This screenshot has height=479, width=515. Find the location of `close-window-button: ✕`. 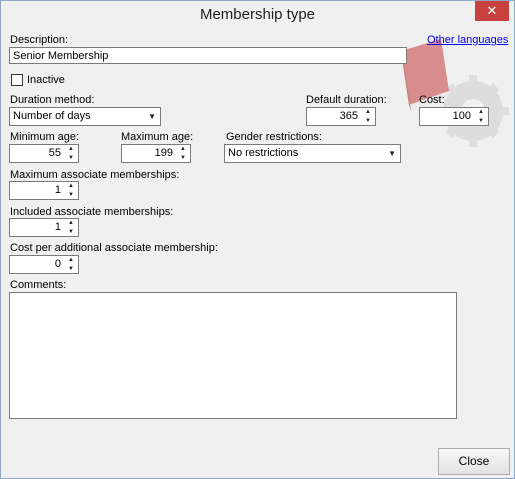

close-window-button: ✕ is located at coordinates (492, 11).